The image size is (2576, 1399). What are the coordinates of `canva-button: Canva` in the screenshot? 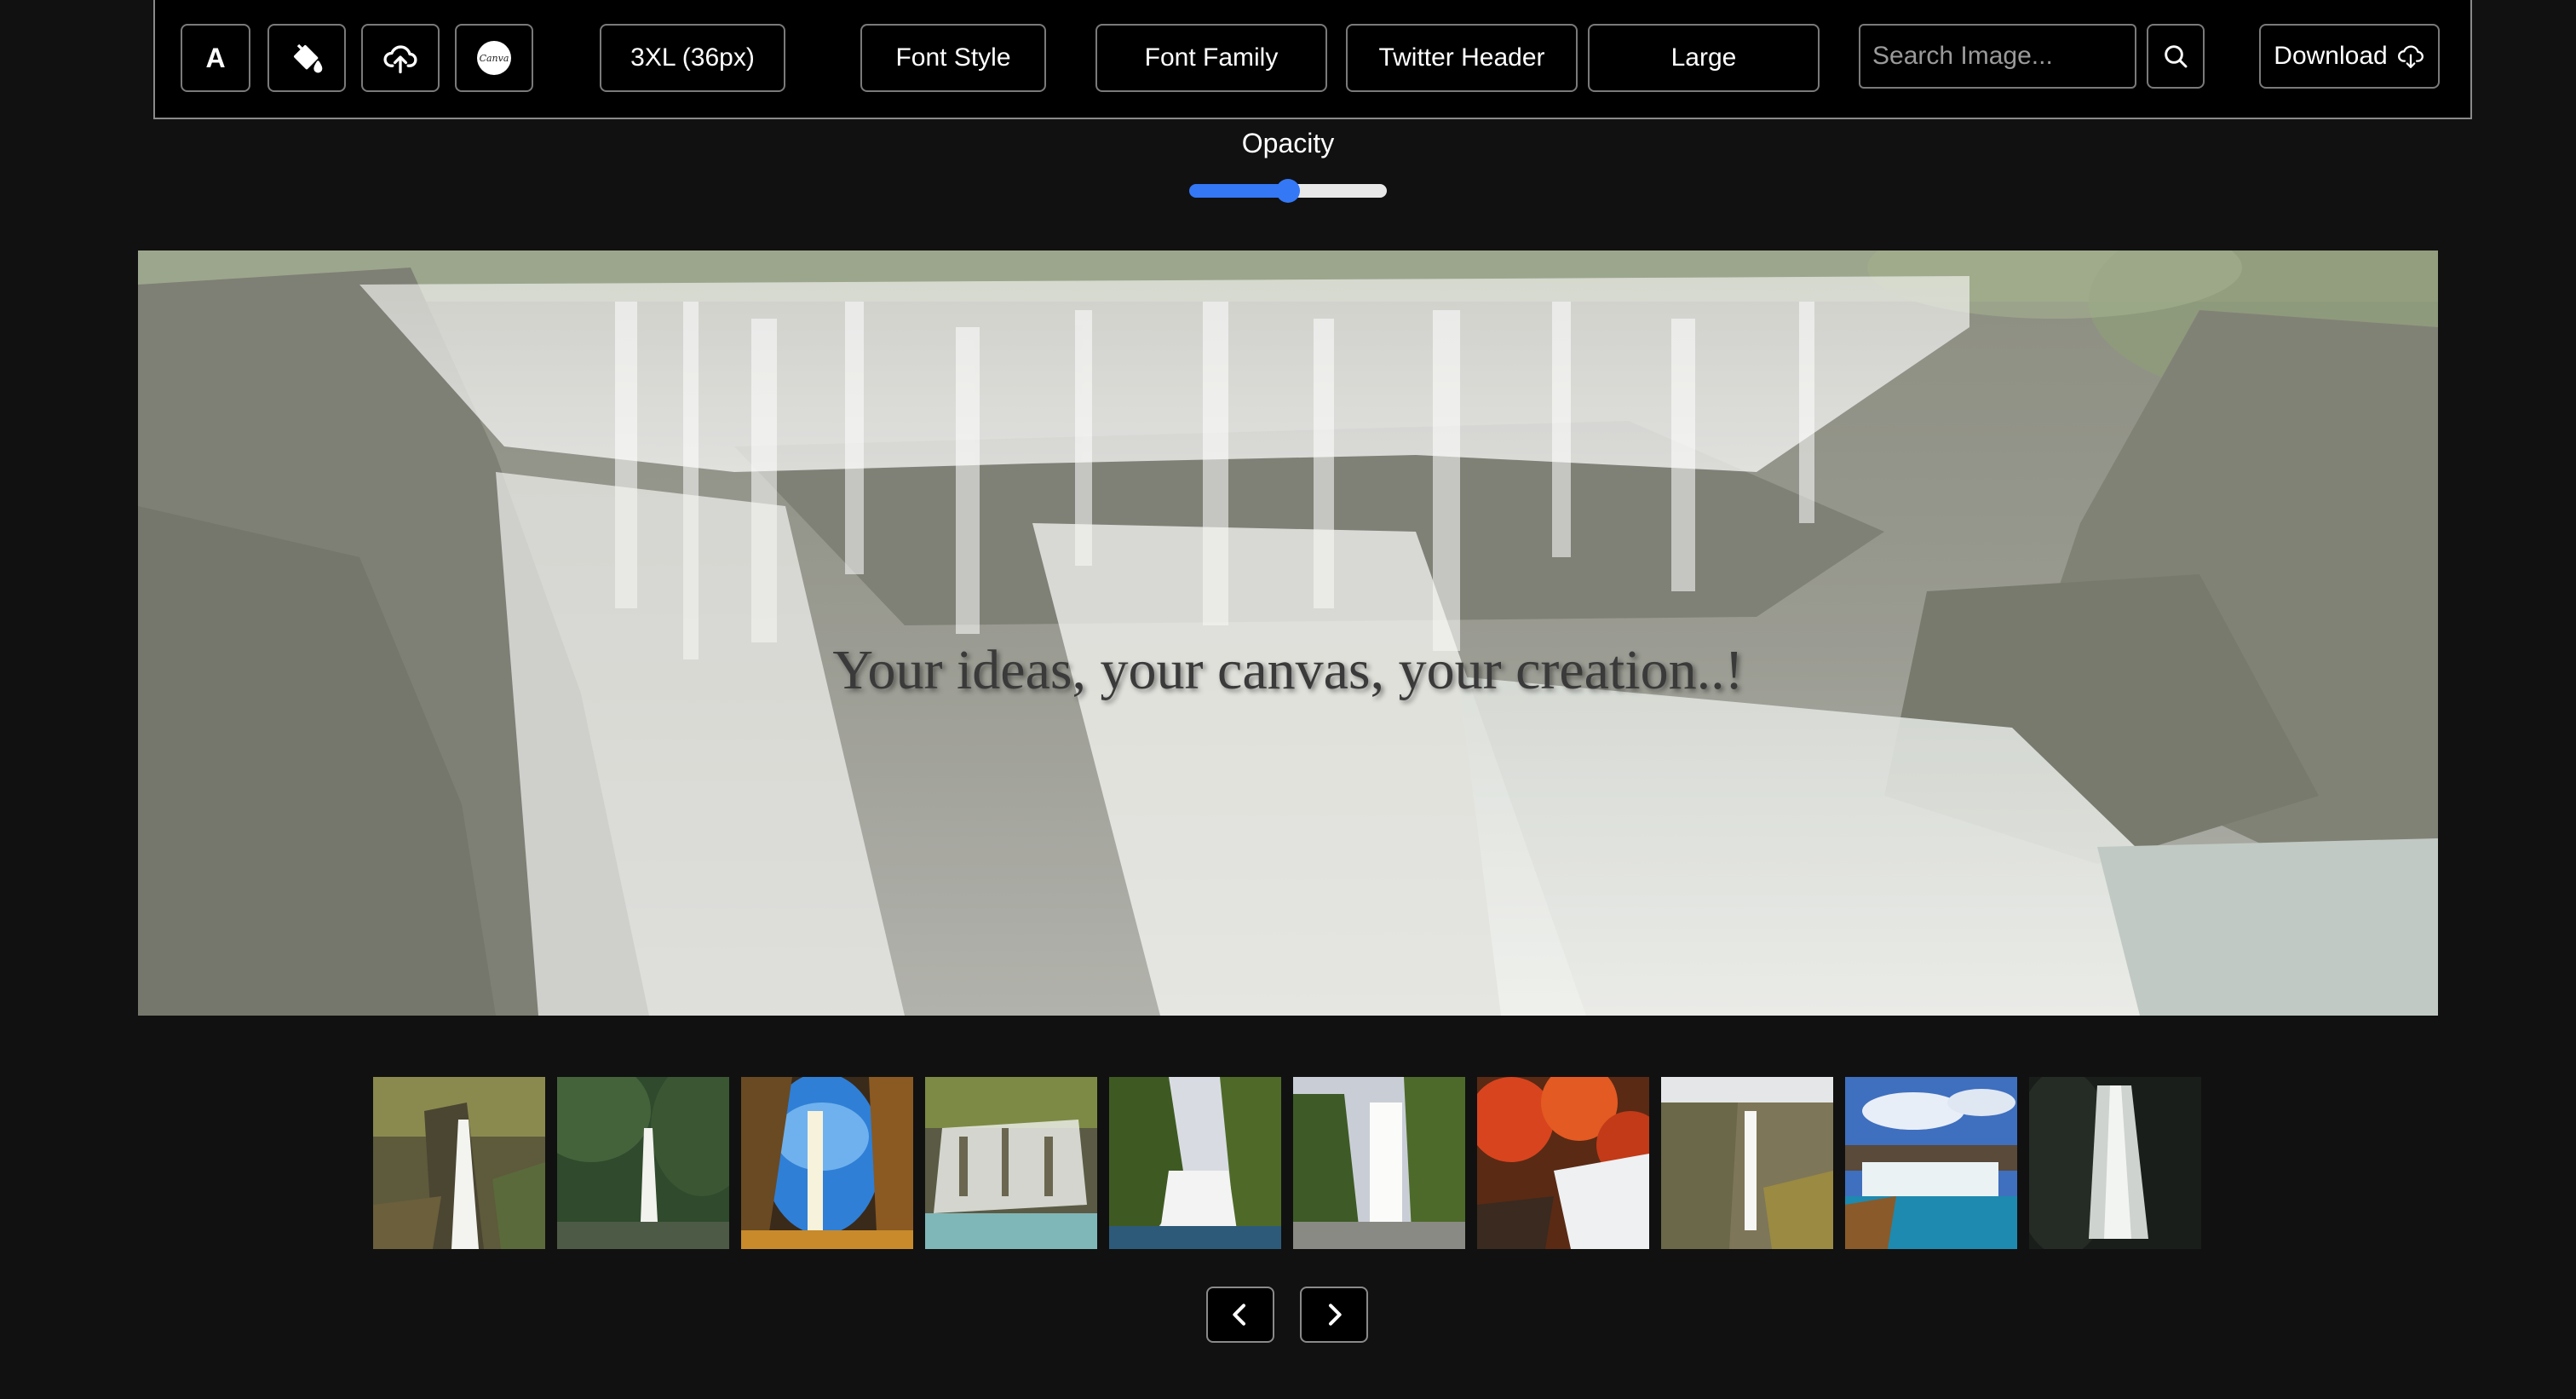 It's located at (494, 58).